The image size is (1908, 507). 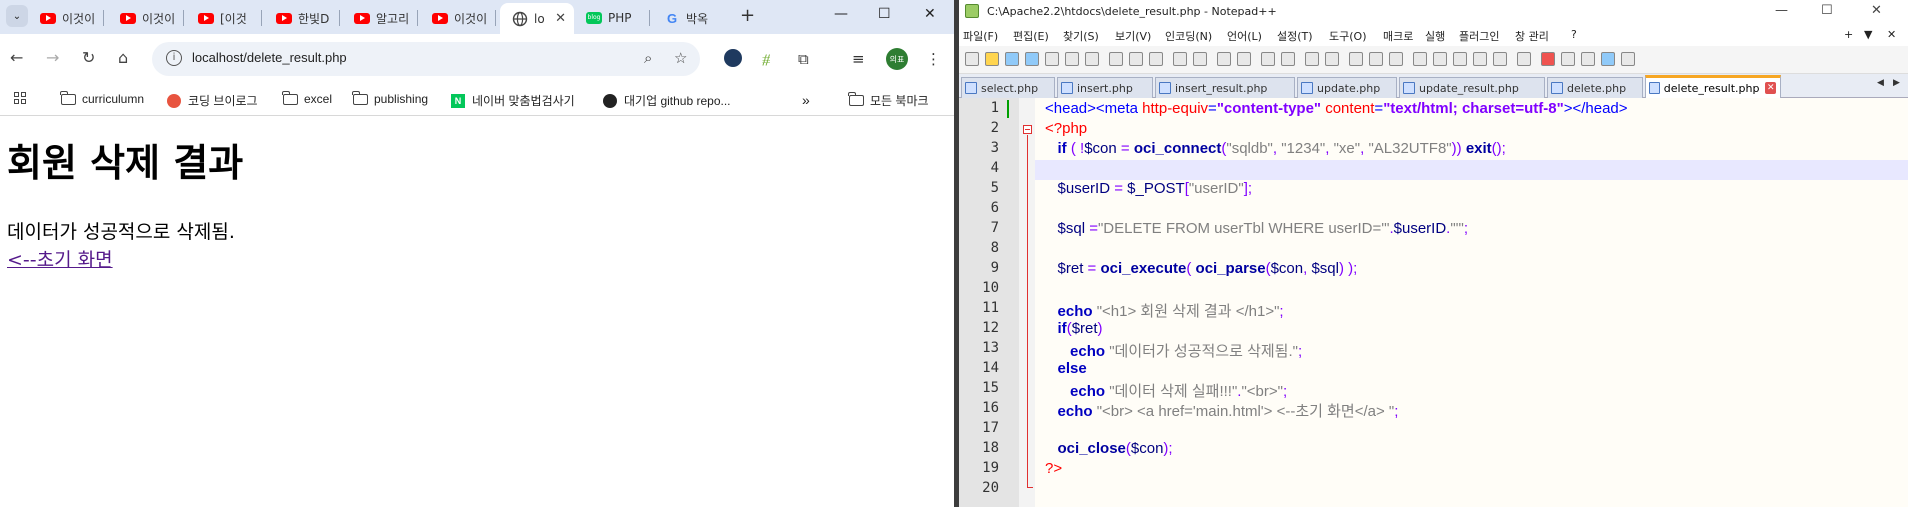 What do you see at coordinates (20, 98) in the screenshot?
I see `apps-grid-icon` at bounding box center [20, 98].